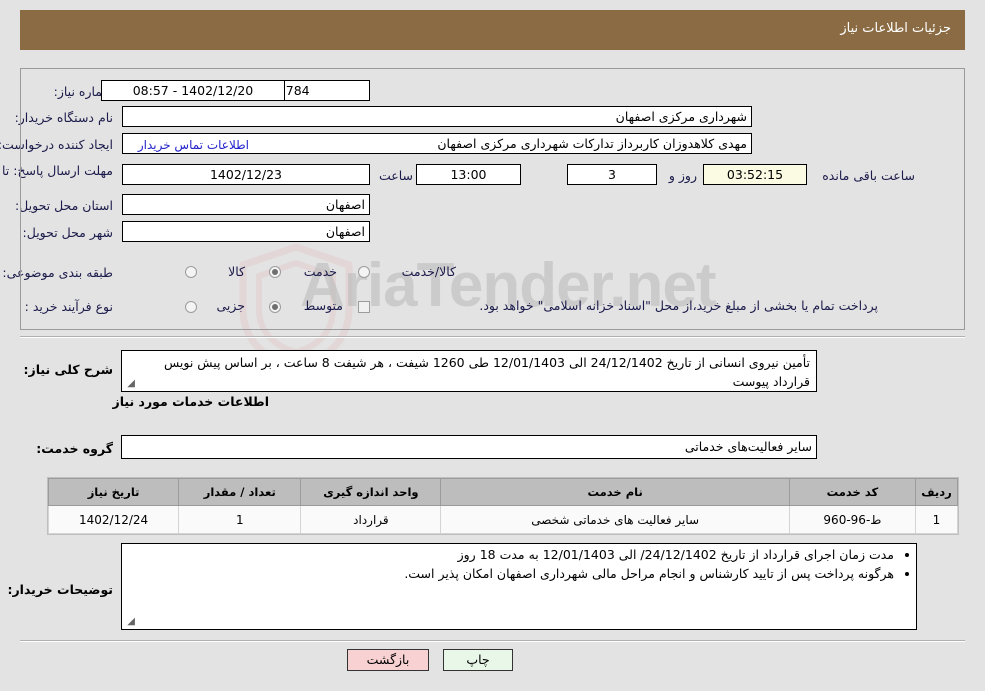 The image size is (985, 691). Describe the element at coordinates (936, 492) in the screenshot. I see `col-header-row: ردیف` at that location.